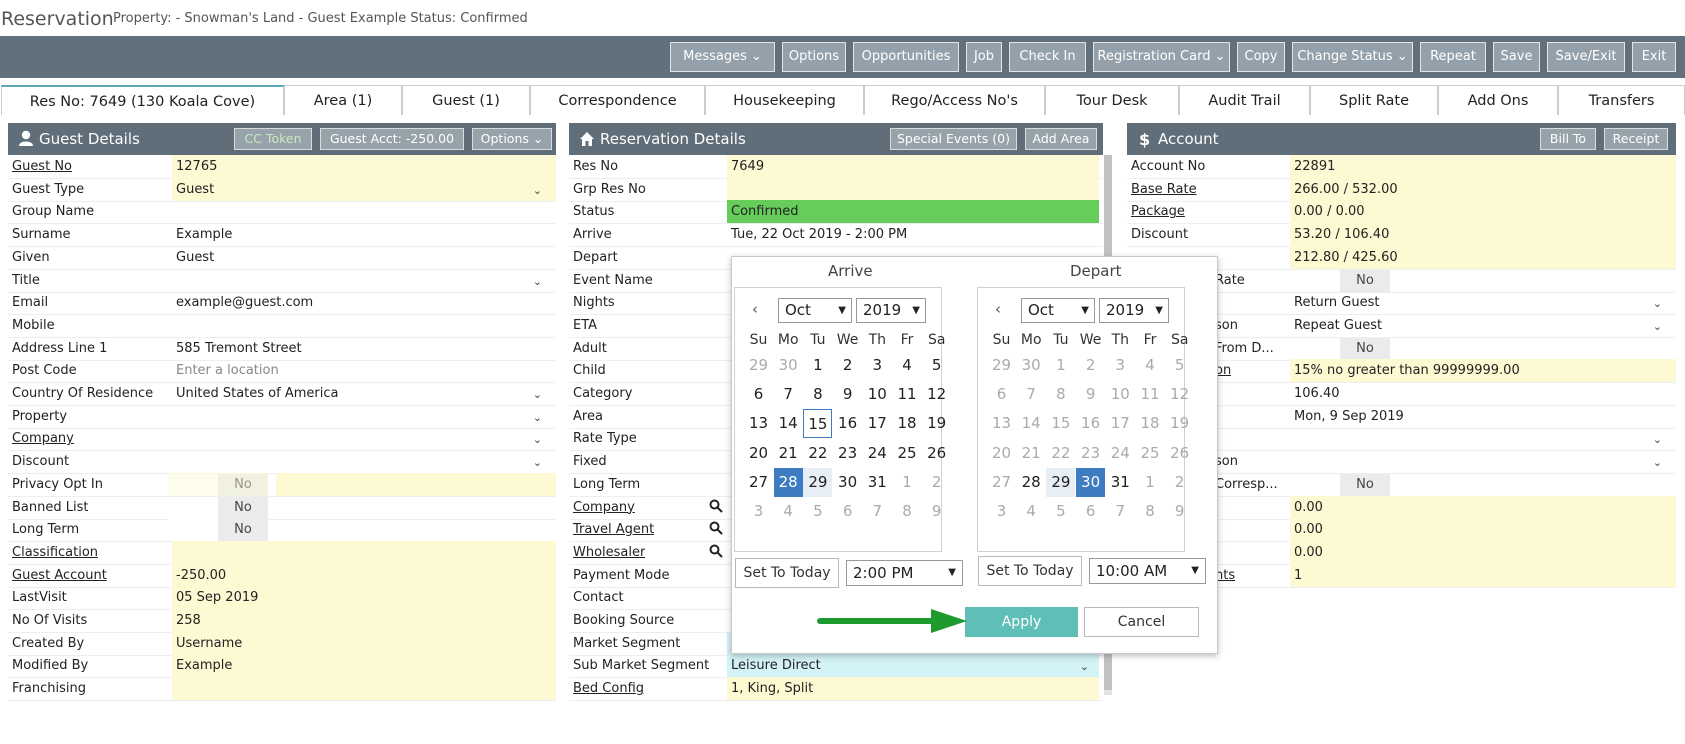 The width and height of the screenshot is (1685, 744). I want to click on receipt-button: Receipt, so click(1636, 139).